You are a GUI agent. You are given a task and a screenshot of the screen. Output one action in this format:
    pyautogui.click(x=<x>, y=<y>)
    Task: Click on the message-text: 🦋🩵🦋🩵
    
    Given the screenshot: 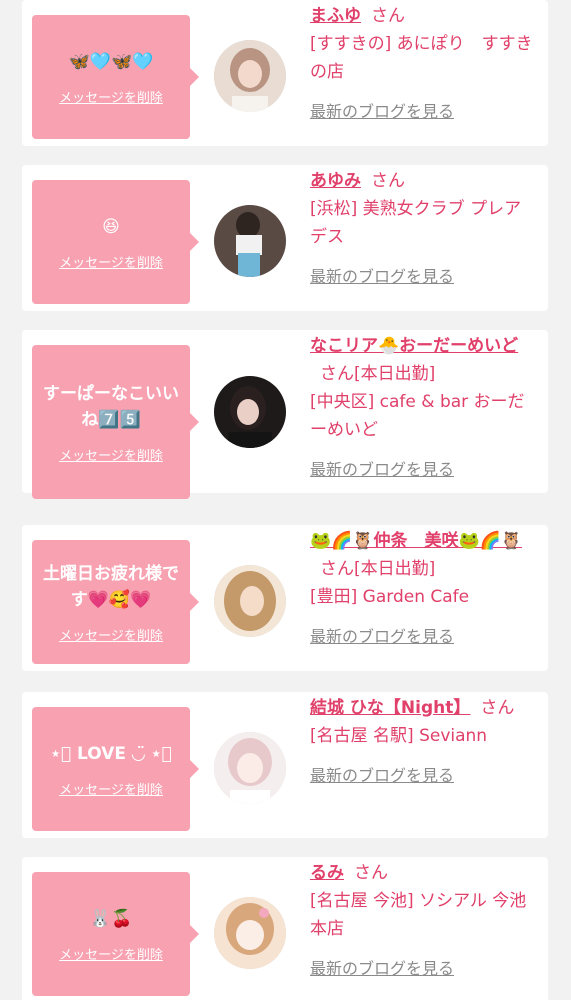 What is the action you would take?
    pyautogui.click(x=111, y=61)
    